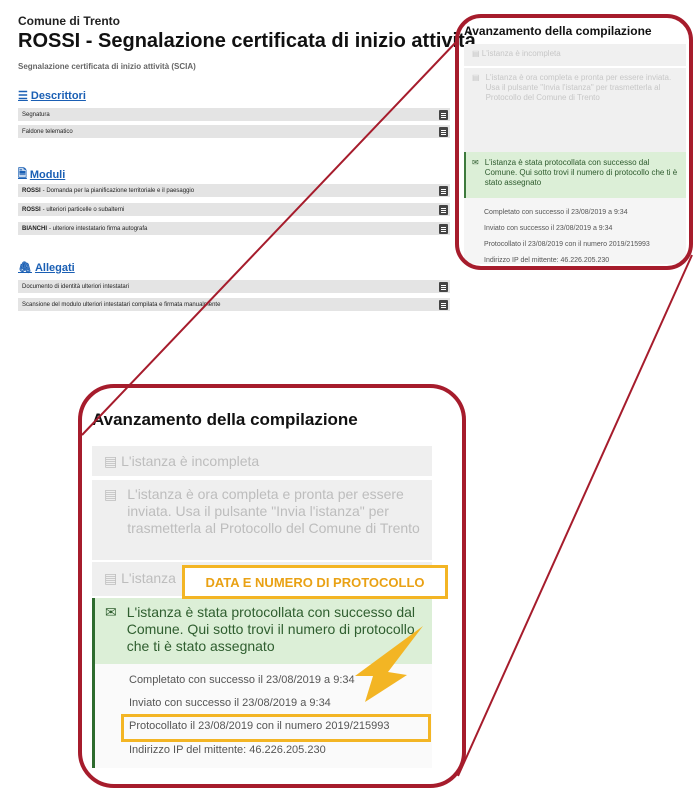 This screenshot has width=700, height=802. What do you see at coordinates (315, 582) in the screenshot?
I see `protocol-annotation-label: DATA E NUMERO DI PROTOCOLLO` at bounding box center [315, 582].